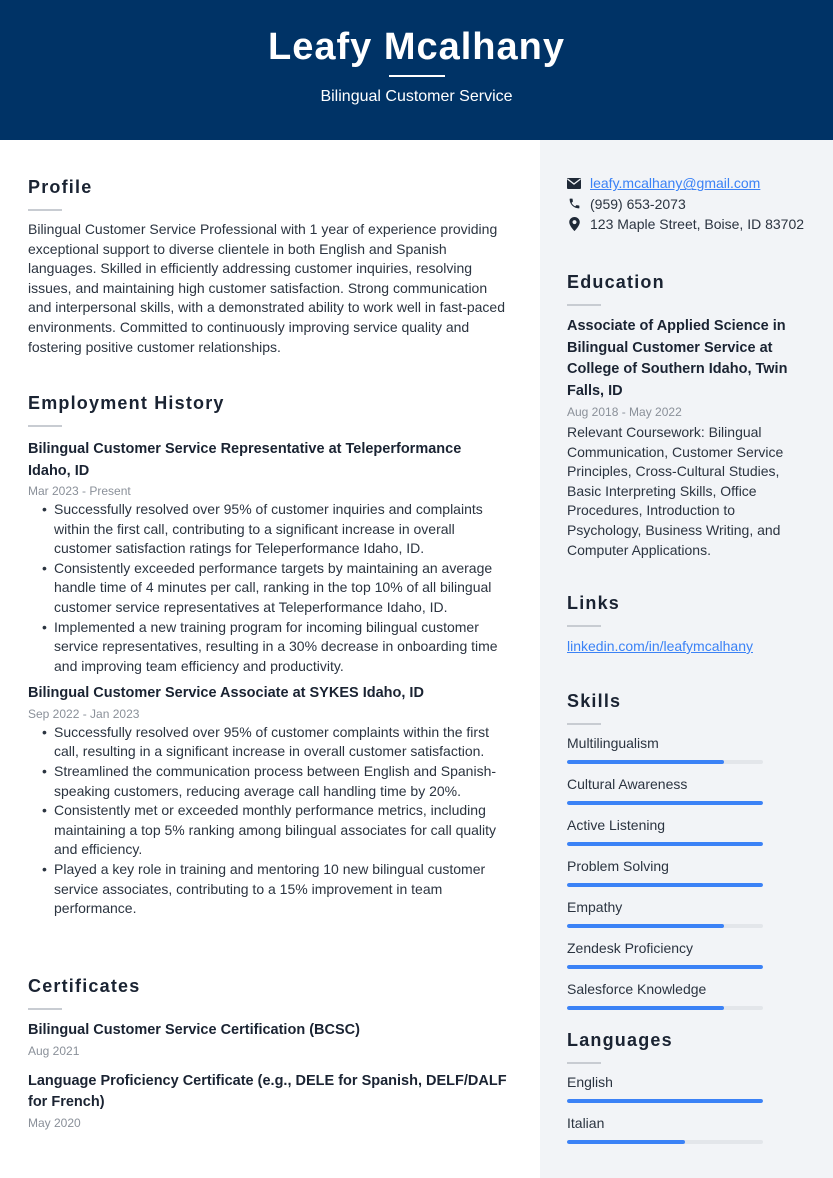  What do you see at coordinates (595, 907) in the screenshot?
I see `skill-item-label: Empathy` at bounding box center [595, 907].